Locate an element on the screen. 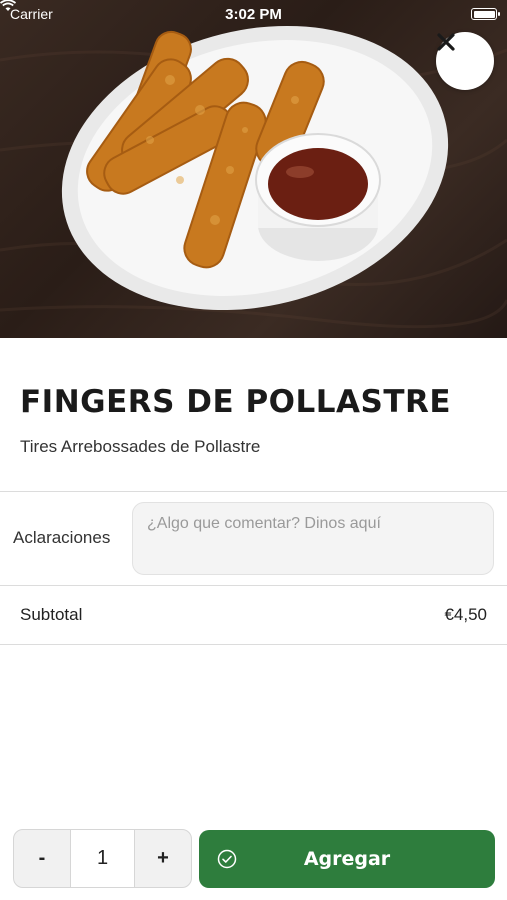 Image resolution: width=507 pixels, height=900 pixels. notes-label: Aclaraciones is located at coordinates (62, 537).